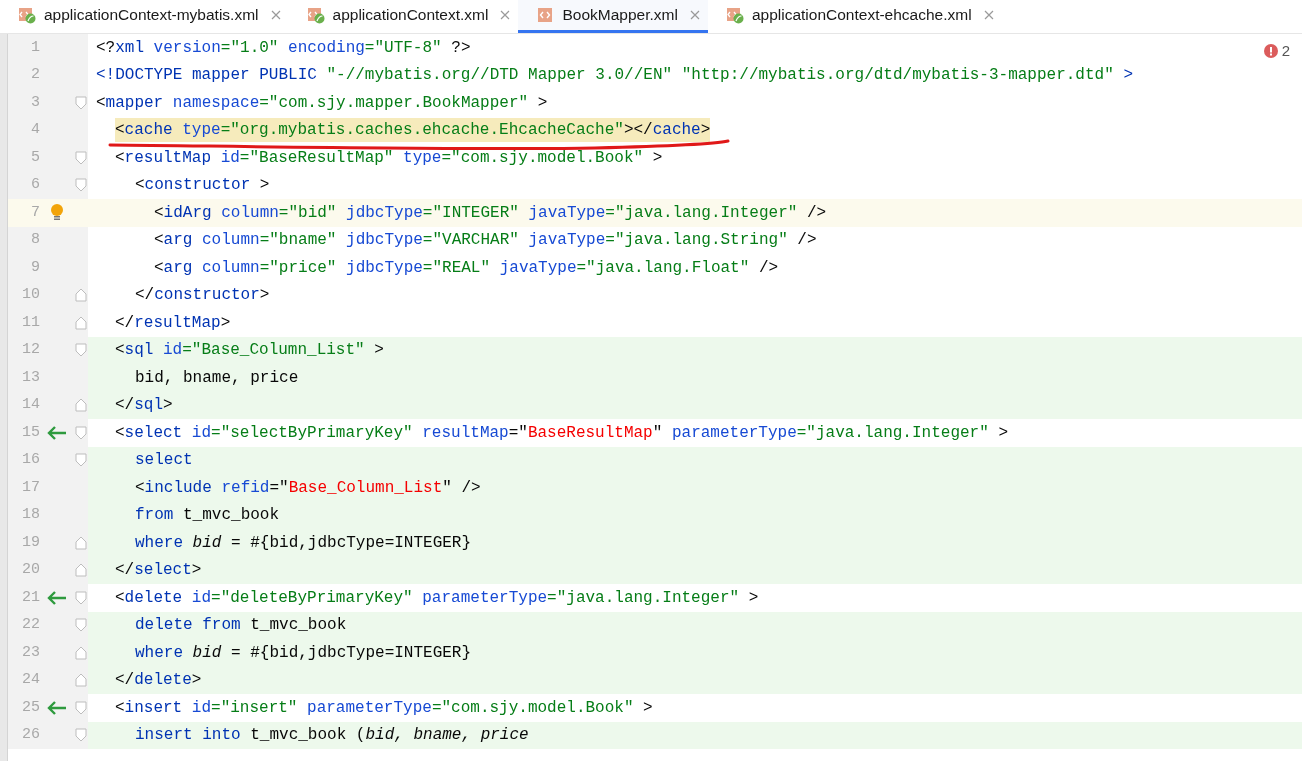 Image resolution: width=1302 pixels, height=761 pixels. Describe the element at coordinates (30, 405) in the screenshot. I see `line-number: 14` at that location.